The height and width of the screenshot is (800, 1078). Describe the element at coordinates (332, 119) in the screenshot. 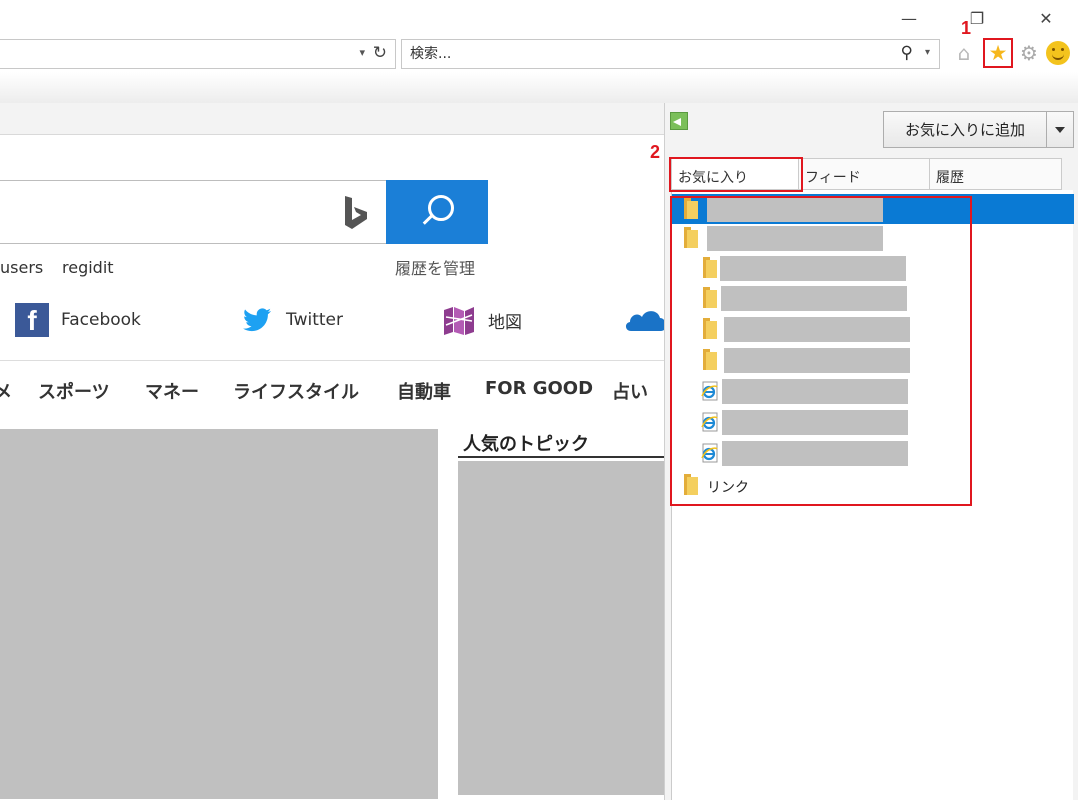

I see `page-tab-strip` at that location.